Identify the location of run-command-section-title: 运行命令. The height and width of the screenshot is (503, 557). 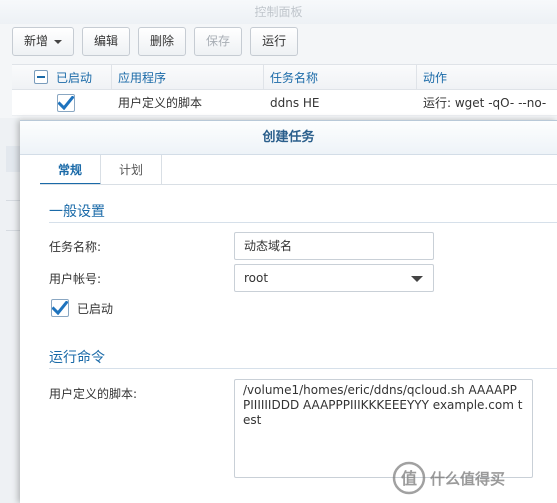
(77, 358).